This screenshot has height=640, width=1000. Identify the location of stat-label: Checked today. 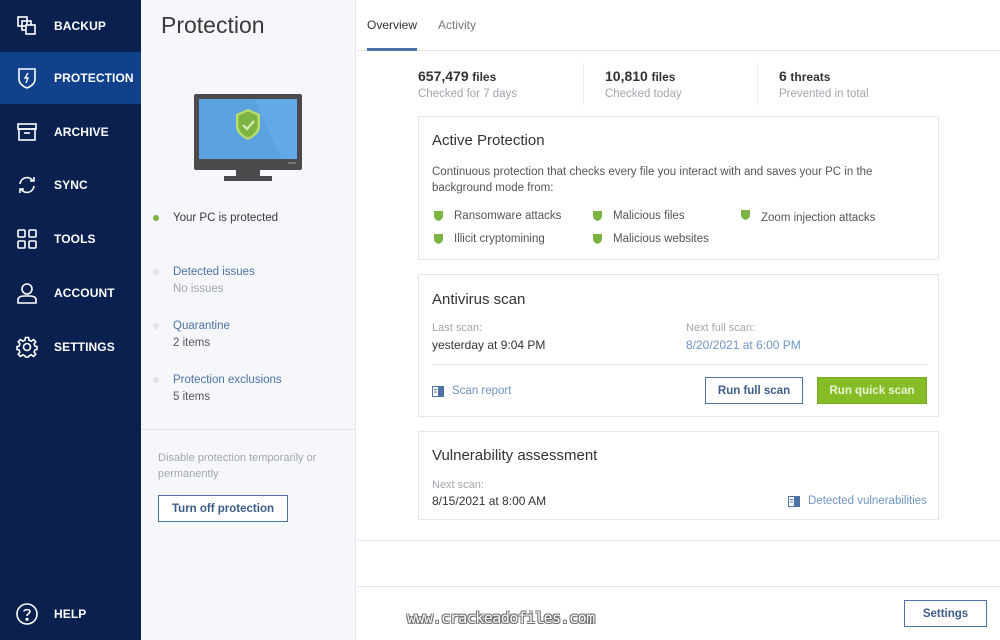
(643, 94).